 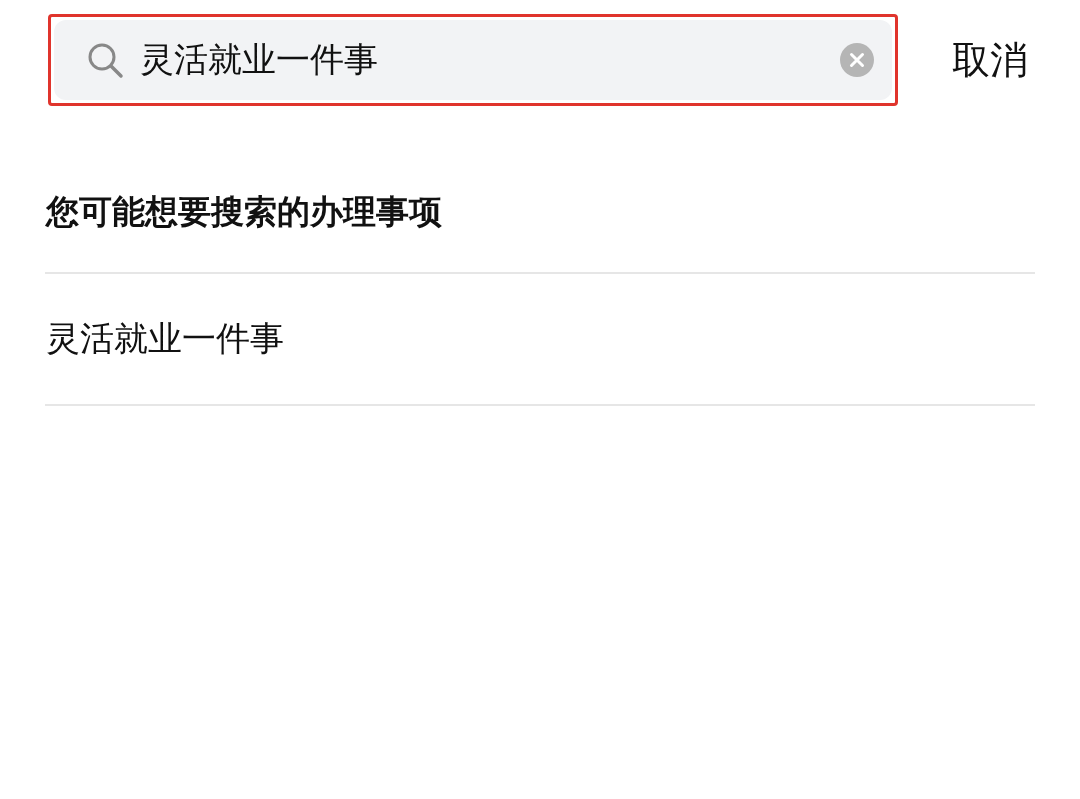 What do you see at coordinates (105, 60) in the screenshot?
I see `search-icon` at bounding box center [105, 60].